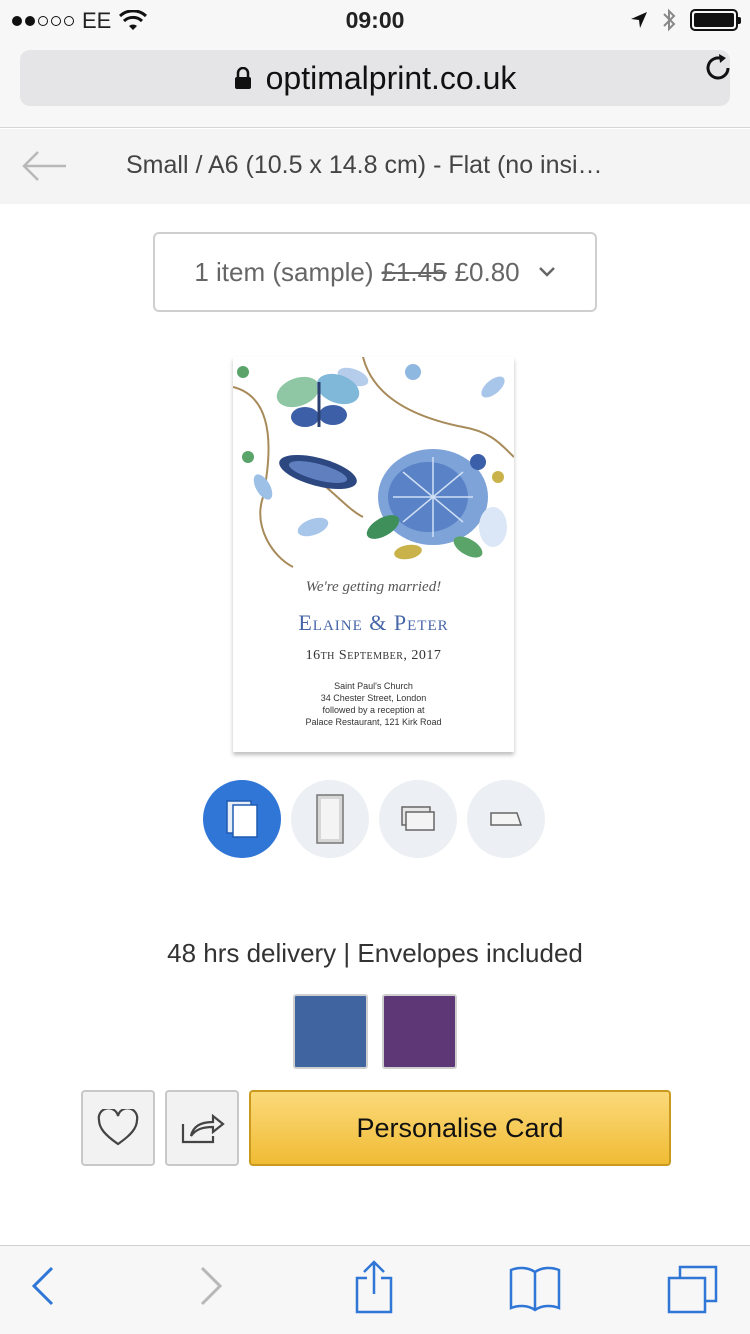 The height and width of the screenshot is (1334, 750). What do you see at coordinates (669, 20) in the screenshot?
I see `bluetooth-icon` at bounding box center [669, 20].